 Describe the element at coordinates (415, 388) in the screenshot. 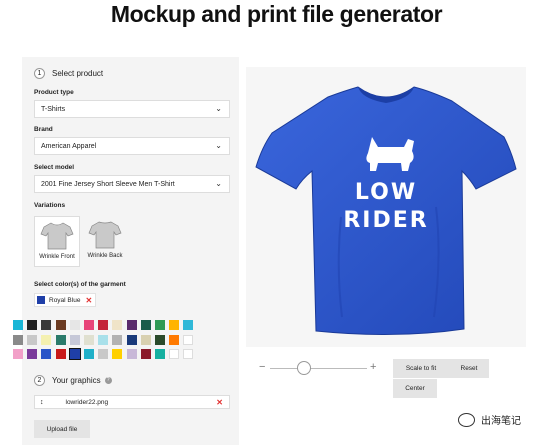

I see `center-button: Center` at that location.